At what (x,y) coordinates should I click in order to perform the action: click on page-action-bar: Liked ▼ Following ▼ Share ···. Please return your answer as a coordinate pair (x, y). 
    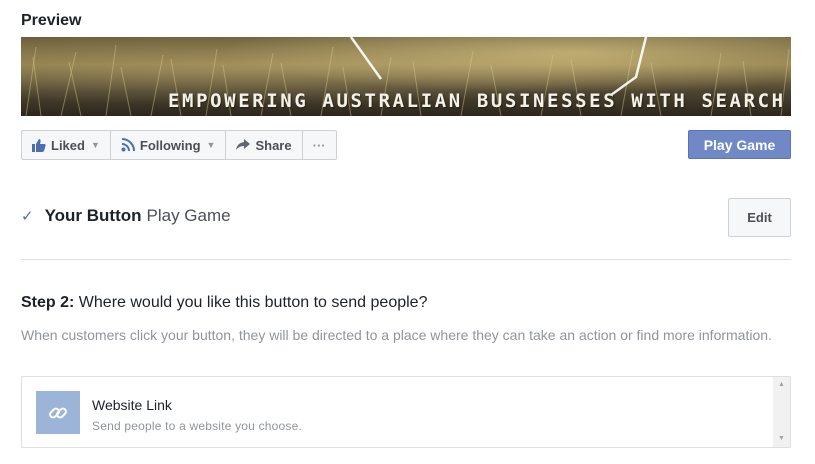
    Looking at the image, I should click on (179, 145).